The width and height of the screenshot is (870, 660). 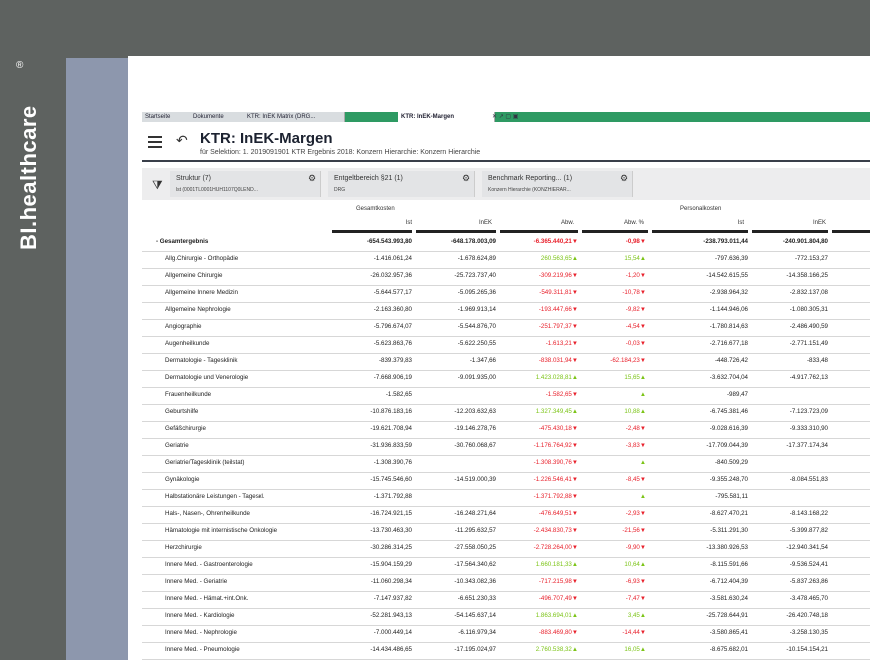 I want to click on table-cell: ▲, so click(x=642, y=496).